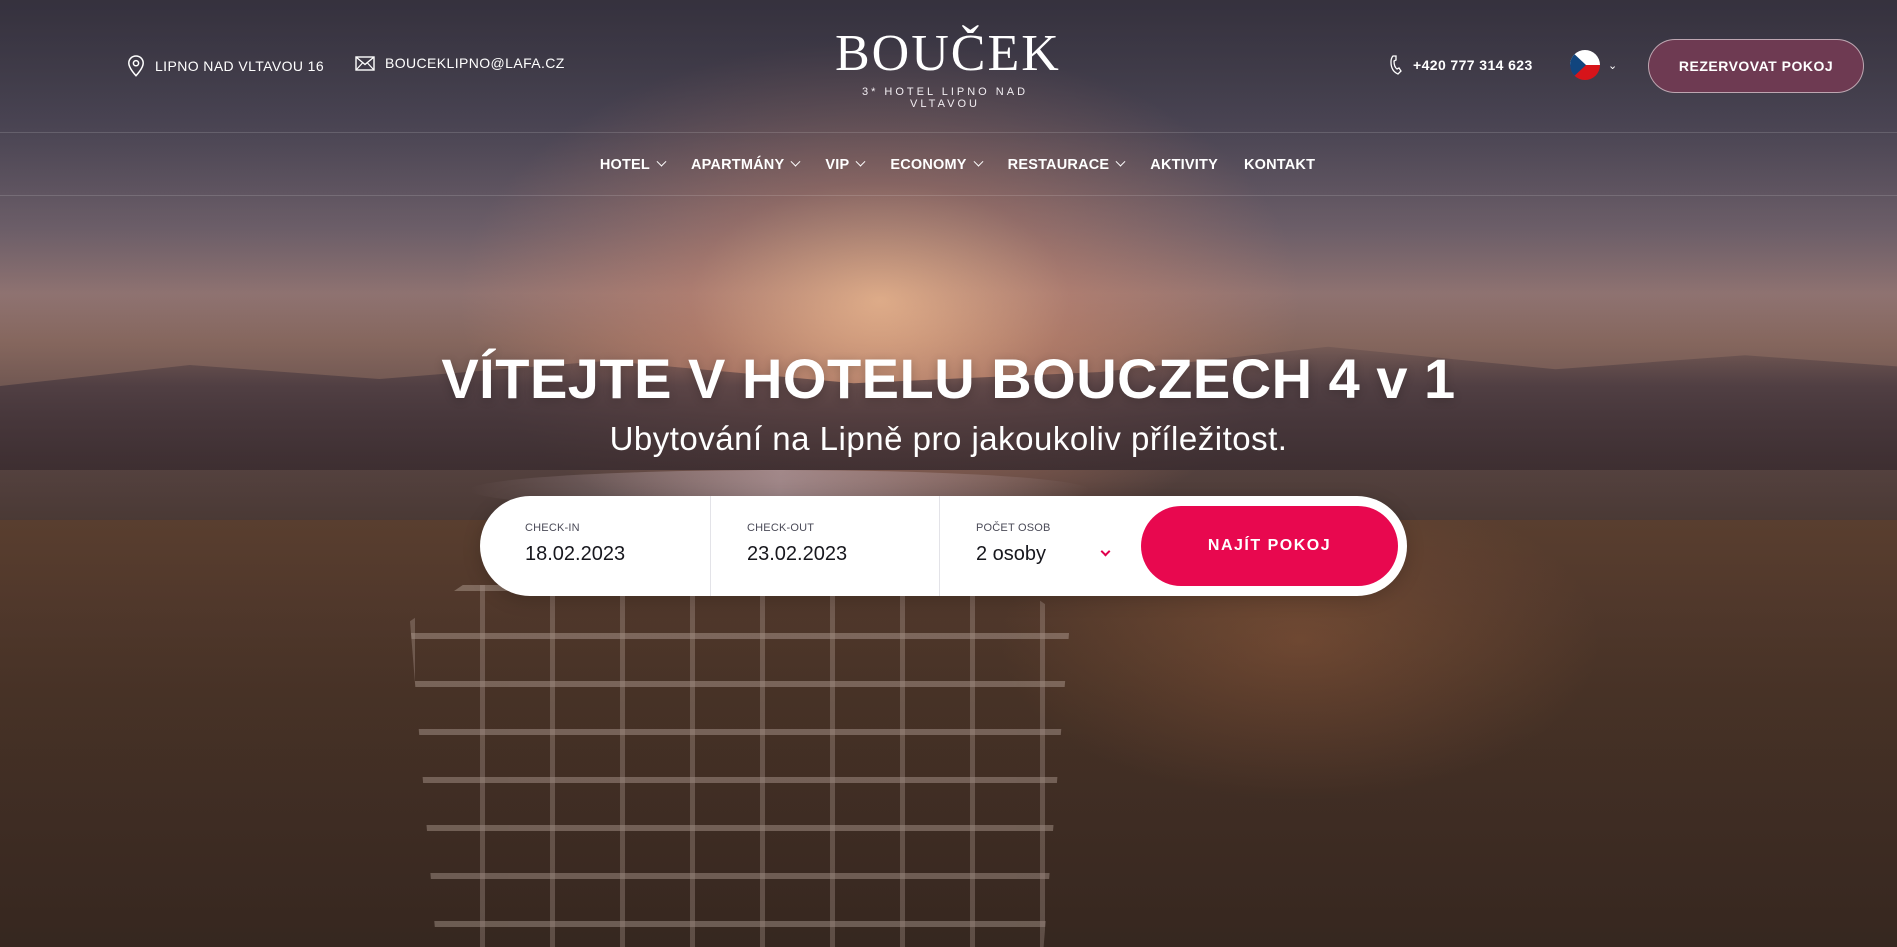  What do you see at coordinates (928, 164) in the screenshot?
I see `nav-item-label: ECONOMY` at bounding box center [928, 164].